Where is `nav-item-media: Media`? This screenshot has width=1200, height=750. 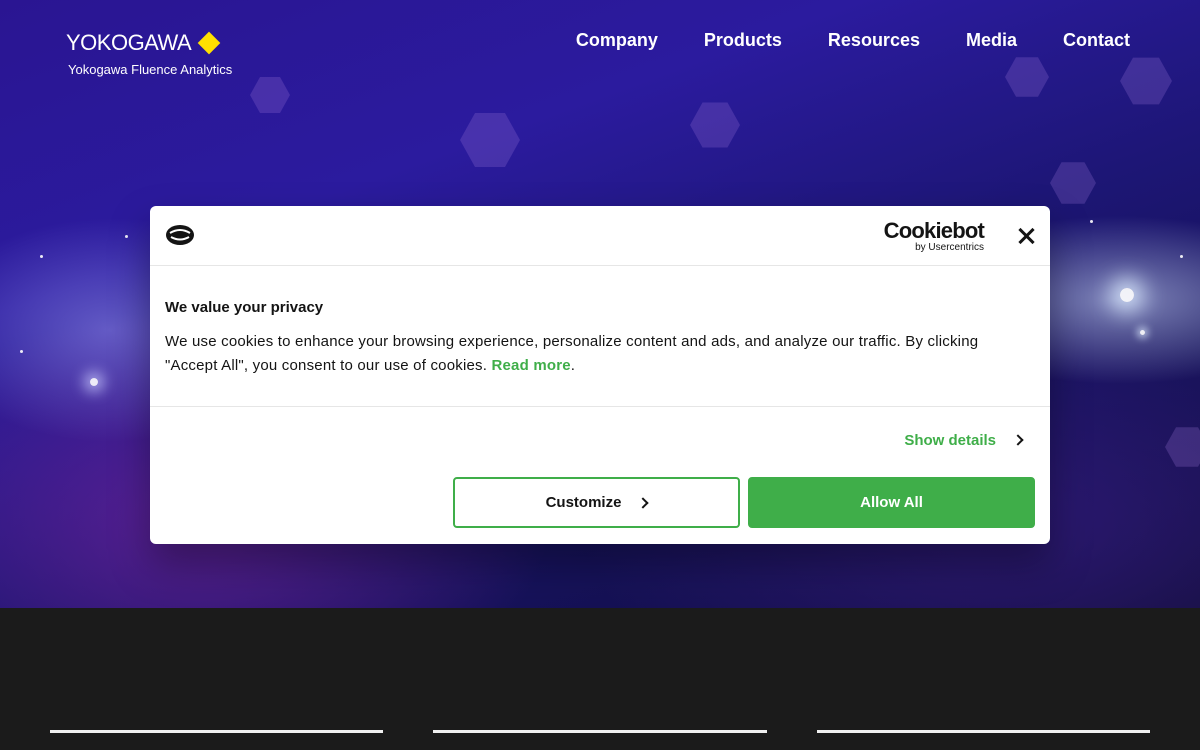
nav-item-media: Media is located at coordinates (991, 40).